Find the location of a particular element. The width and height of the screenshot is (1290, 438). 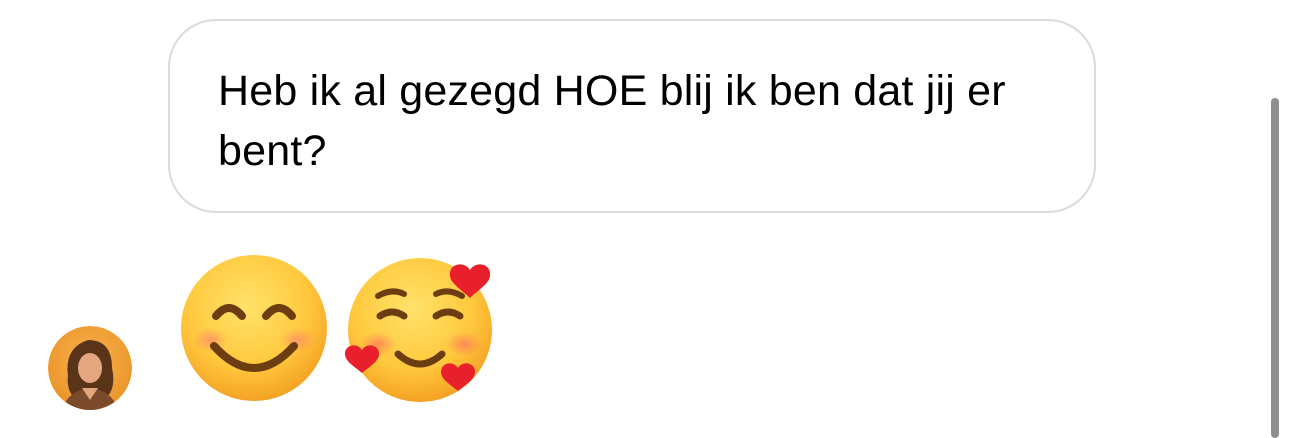

smiling-face-with-hearts-icon is located at coordinates (420, 330).